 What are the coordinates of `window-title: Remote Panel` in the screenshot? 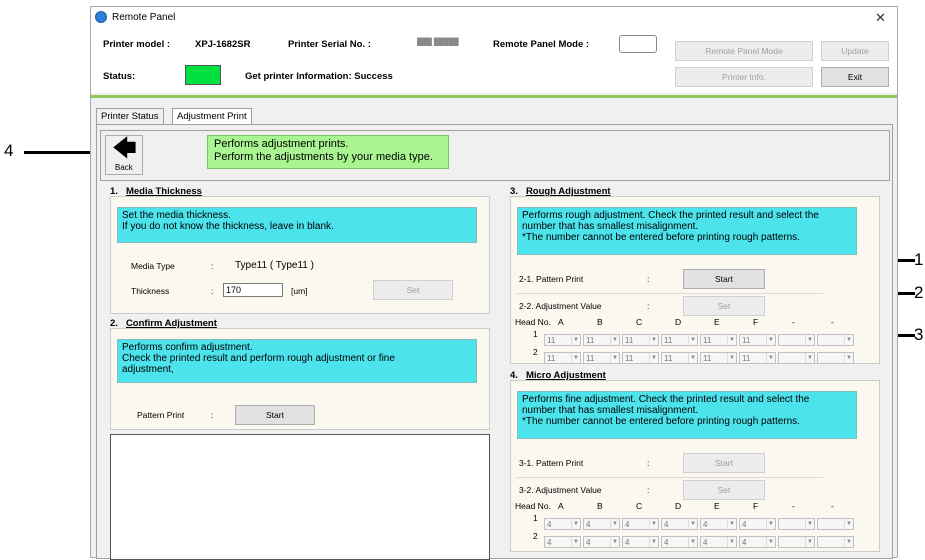 It's located at (144, 17).